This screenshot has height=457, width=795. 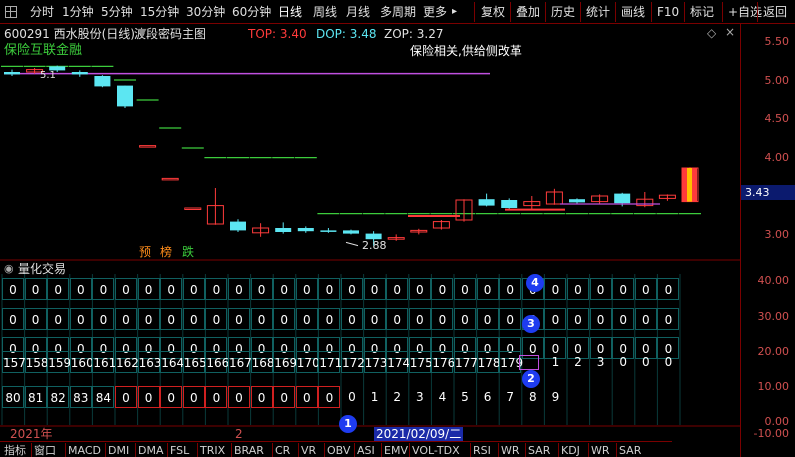 I want to click on tab-wr-18: WR, so click(x=600, y=450).